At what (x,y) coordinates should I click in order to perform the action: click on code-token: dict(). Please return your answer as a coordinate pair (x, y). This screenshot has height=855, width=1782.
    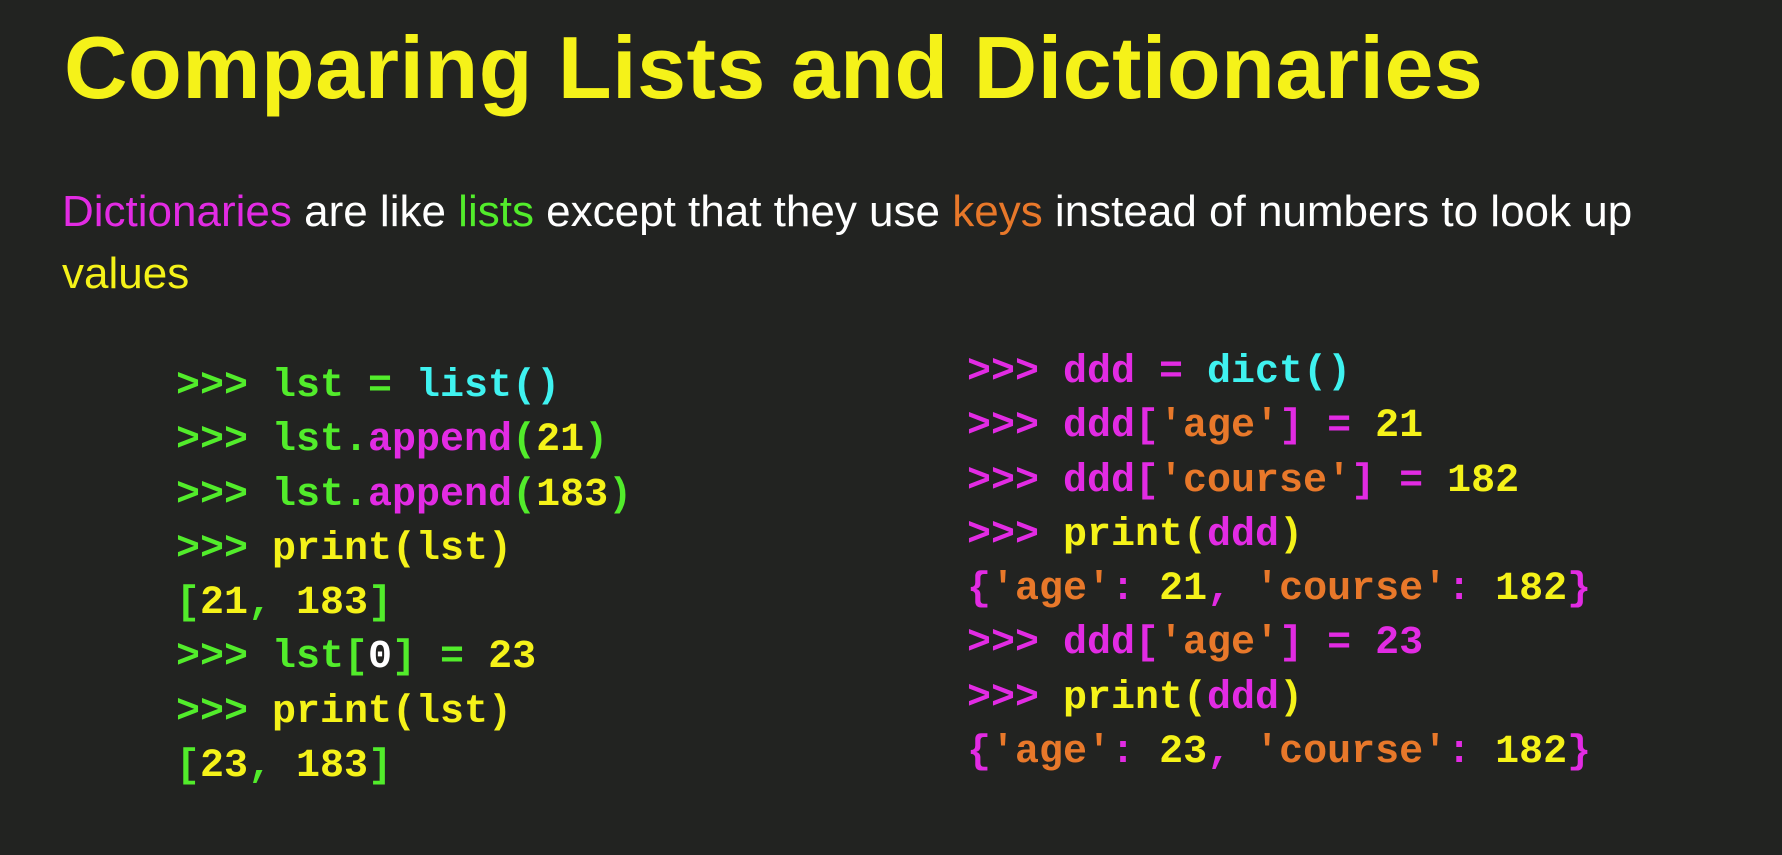
    Looking at the image, I should click on (1279, 372).